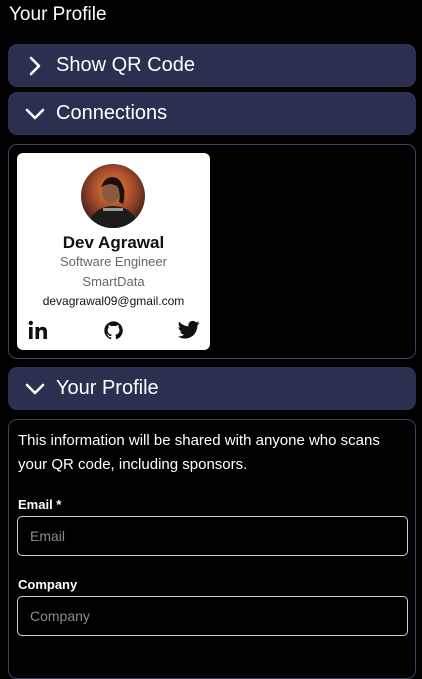  I want to click on show-qr-code-label: Show QR Code, so click(125, 65).